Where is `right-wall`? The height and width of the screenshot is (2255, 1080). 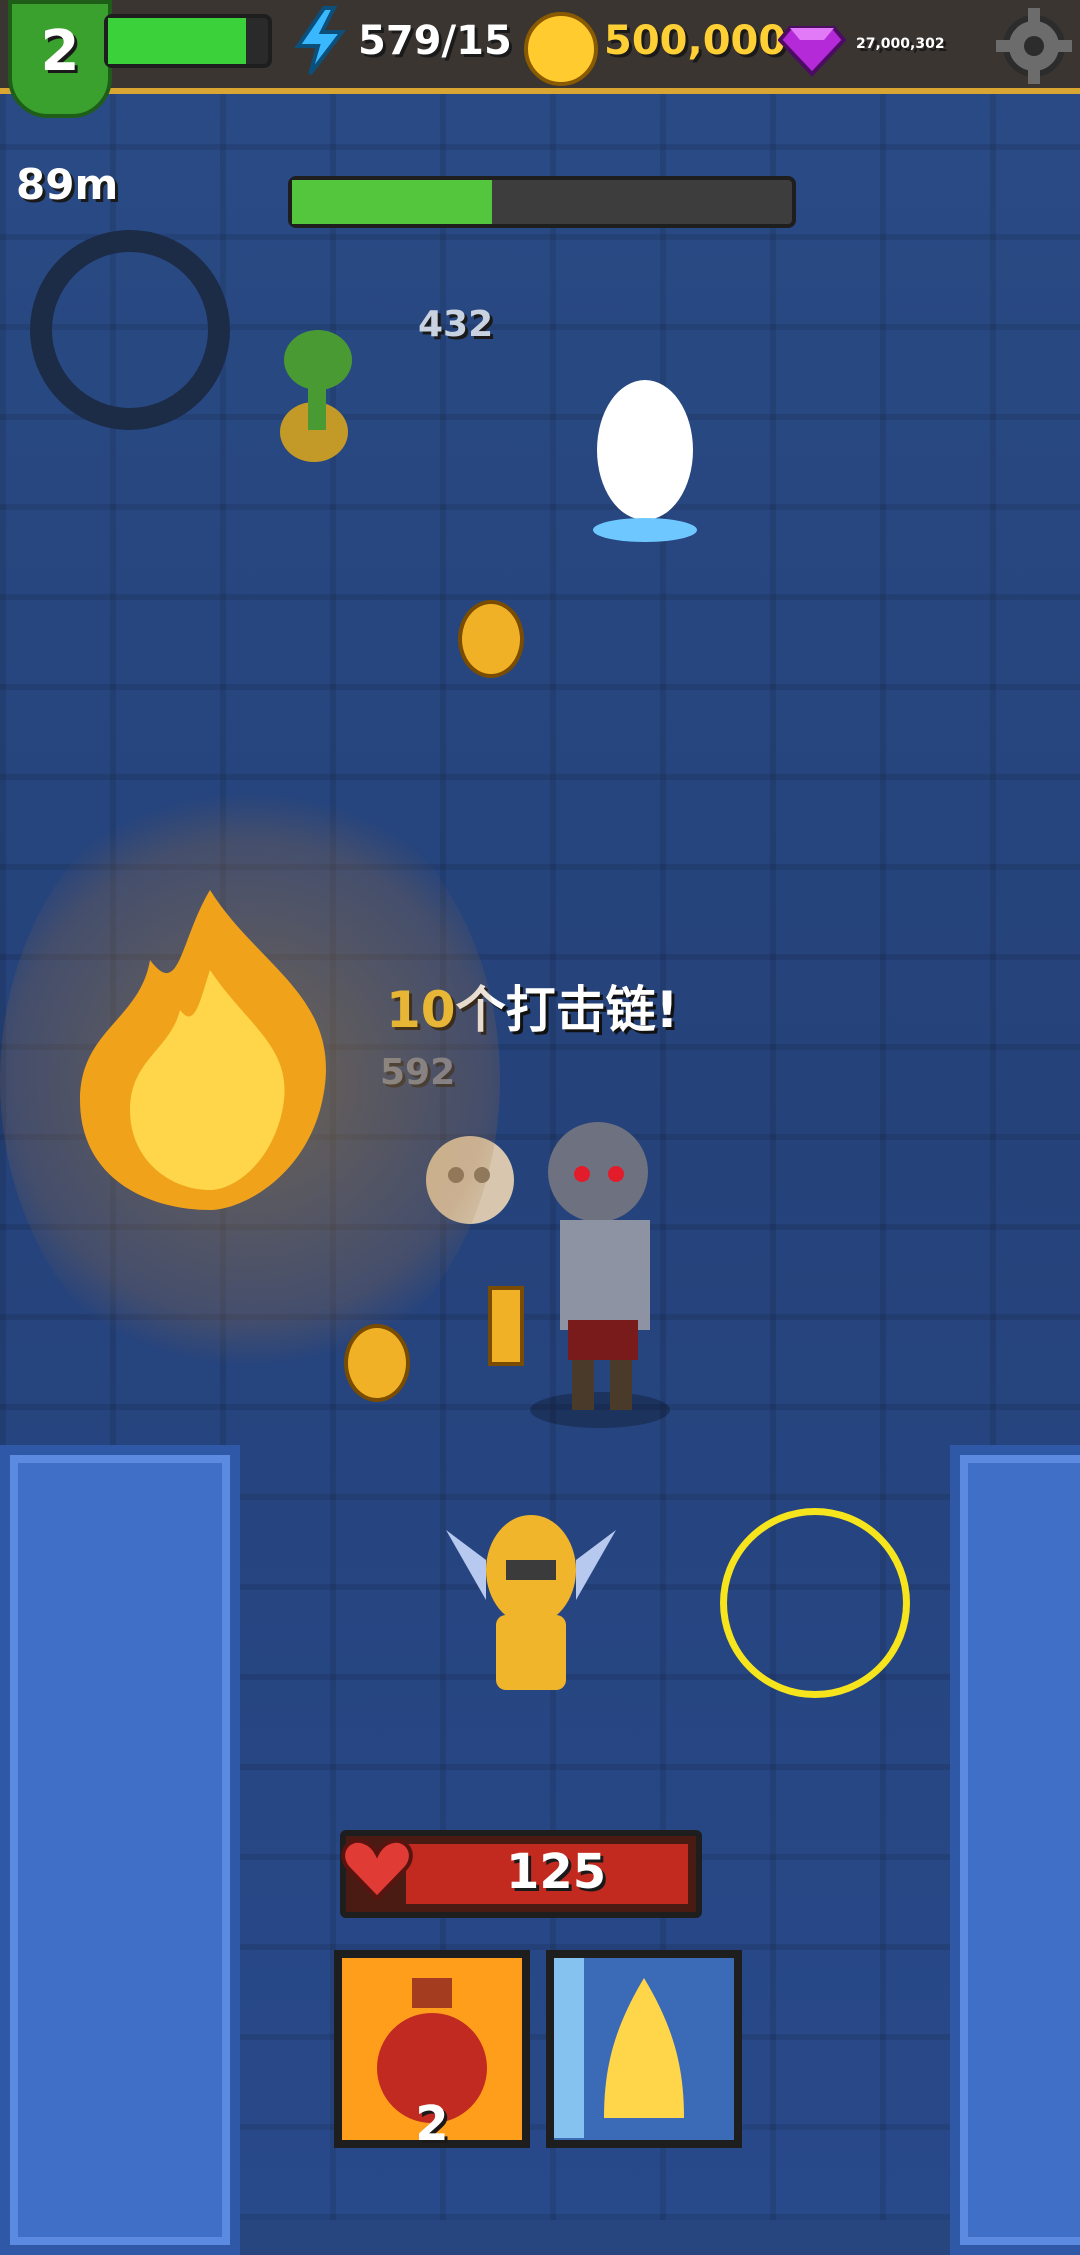
right-wall is located at coordinates (1015, 1850).